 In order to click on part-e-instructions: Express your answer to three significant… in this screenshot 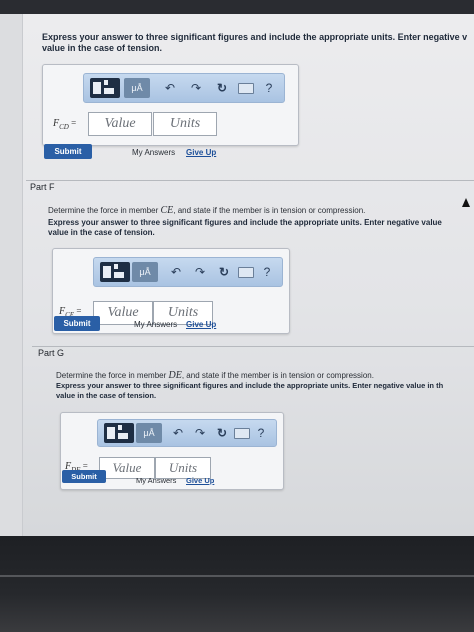, I will do `click(258, 43)`.